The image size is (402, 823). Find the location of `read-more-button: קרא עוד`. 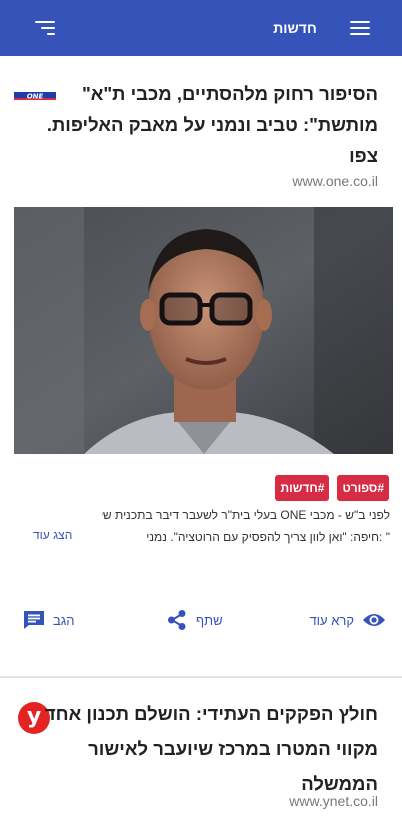

read-more-button: קרא עוד is located at coordinates (347, 620).